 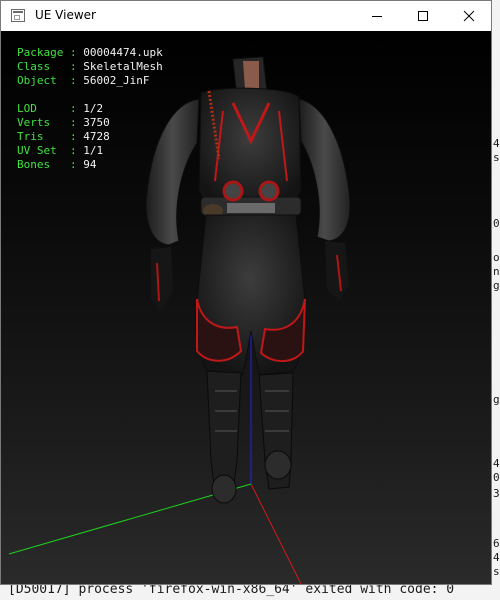 I want to click on info-row-uvset: UV Set : 1/1, so click(x=90, y=151).